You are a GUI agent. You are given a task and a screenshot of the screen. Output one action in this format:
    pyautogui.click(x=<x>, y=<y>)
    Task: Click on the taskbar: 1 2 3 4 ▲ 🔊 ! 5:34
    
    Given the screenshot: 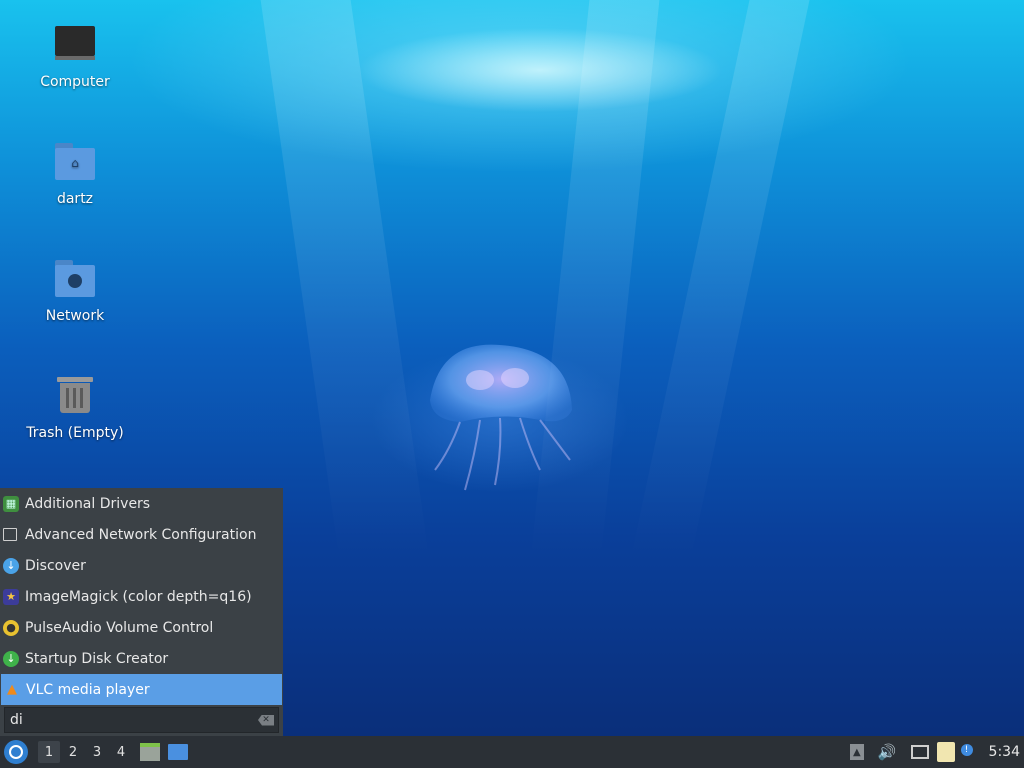 What is the action you would take?
    pyautogui.click(x=512, y=752)
    